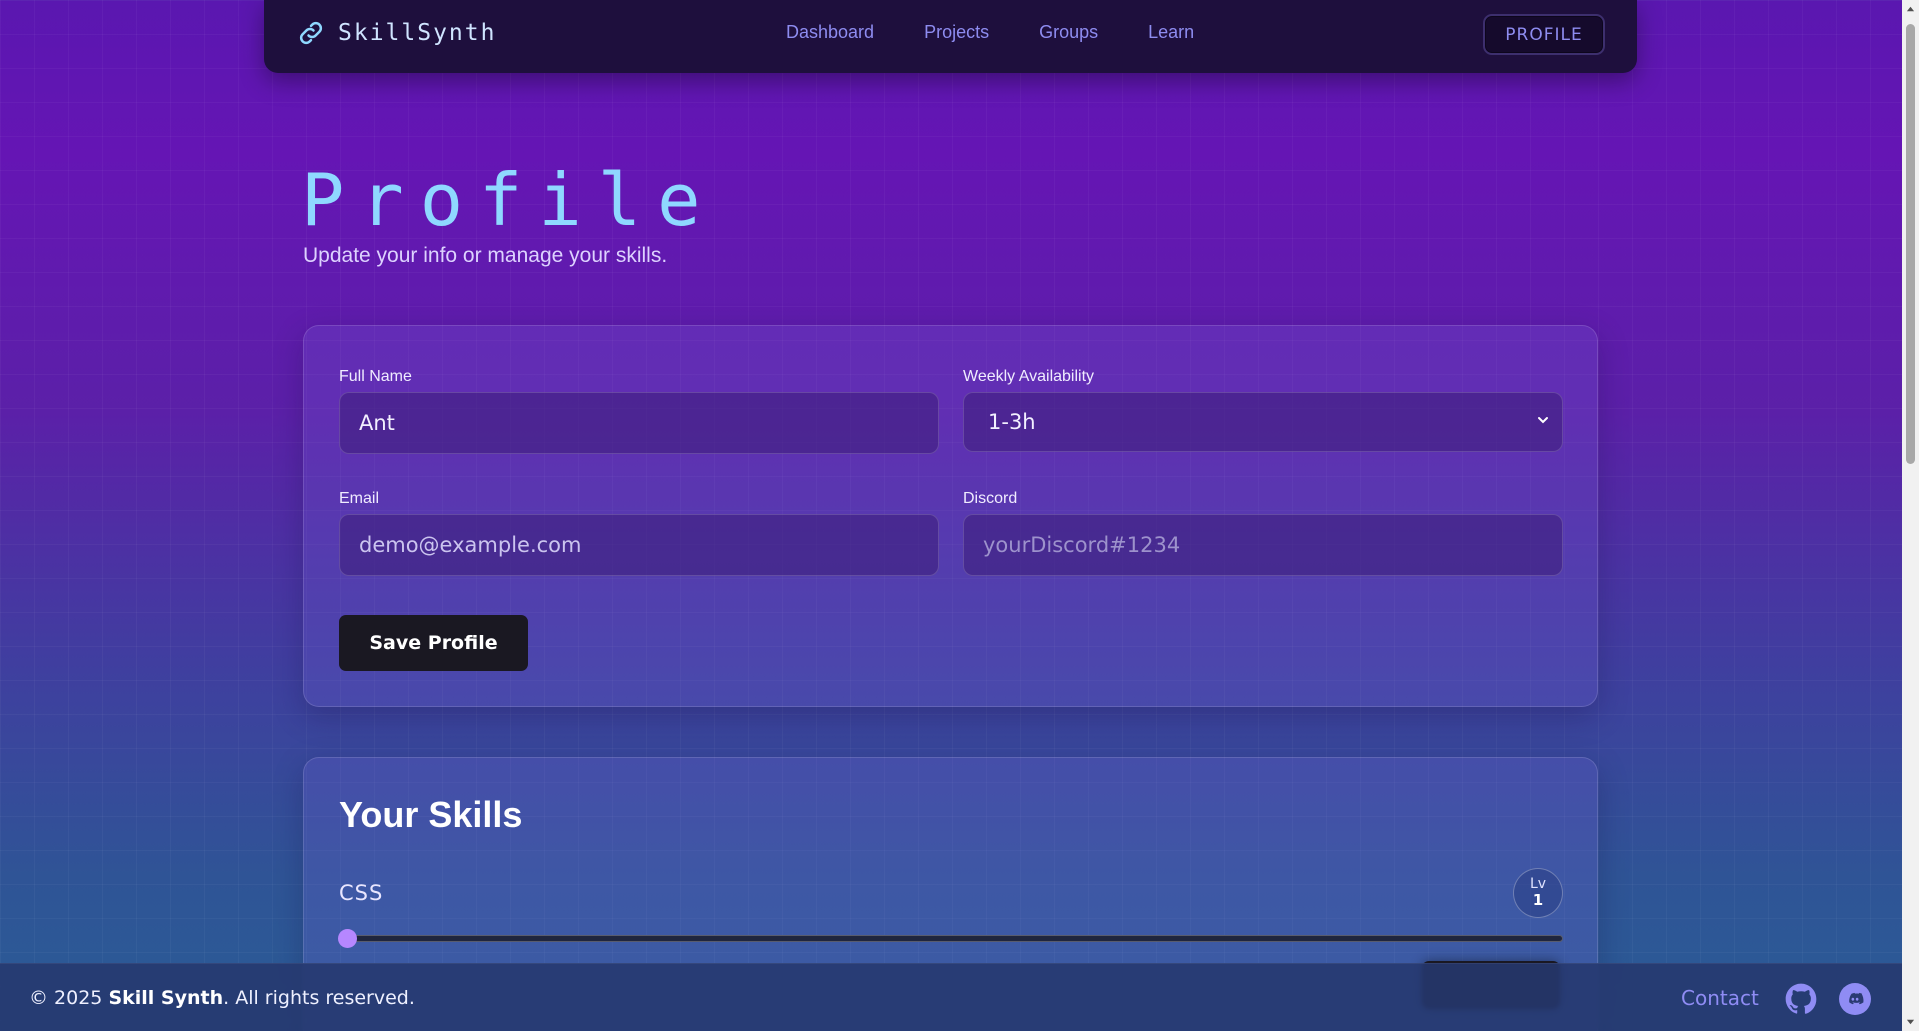 The height and width of the screenshot is (1031, 1919). I want to click on nav-links: Dashboard Projects Groups Learn, so click(990, 32).